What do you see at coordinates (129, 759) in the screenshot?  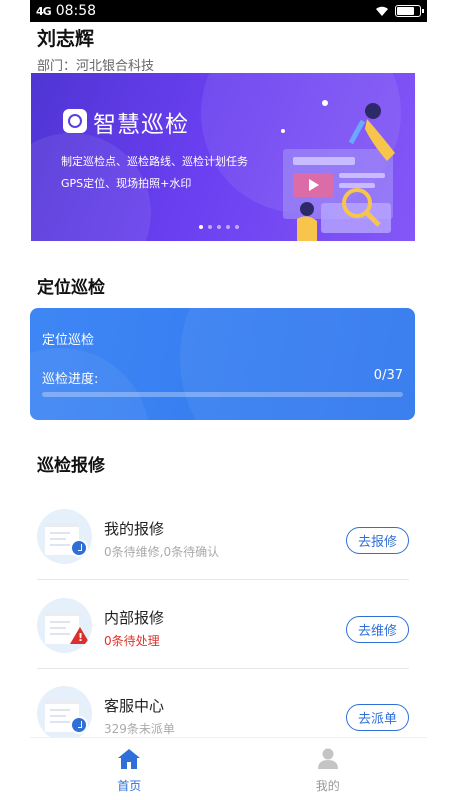 I see `home-icon` at bounding box center [129, 759].